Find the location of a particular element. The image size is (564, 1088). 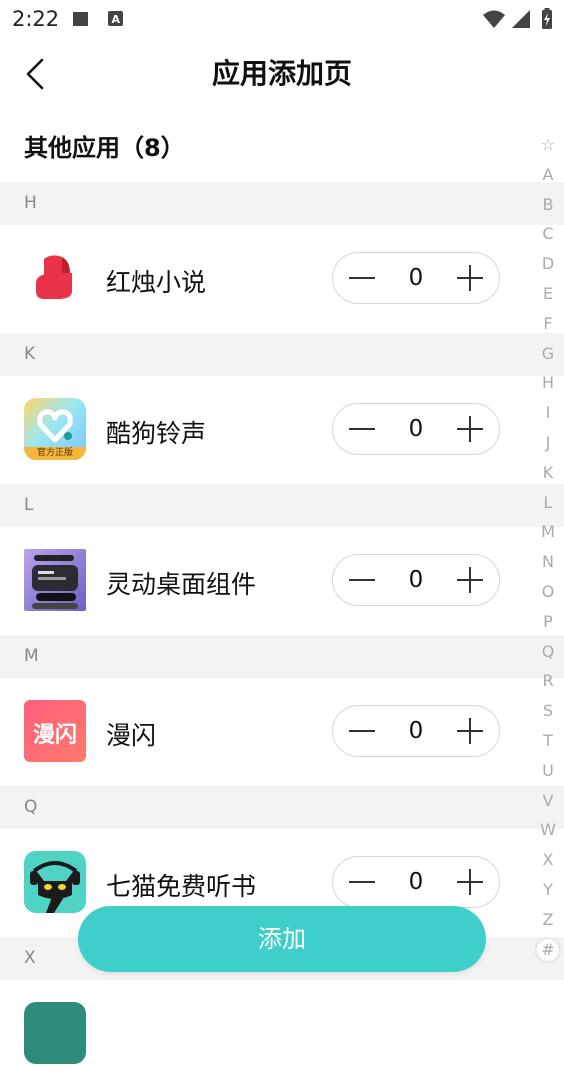

alpha-index-z: Z is located at coordinates (548, 920).